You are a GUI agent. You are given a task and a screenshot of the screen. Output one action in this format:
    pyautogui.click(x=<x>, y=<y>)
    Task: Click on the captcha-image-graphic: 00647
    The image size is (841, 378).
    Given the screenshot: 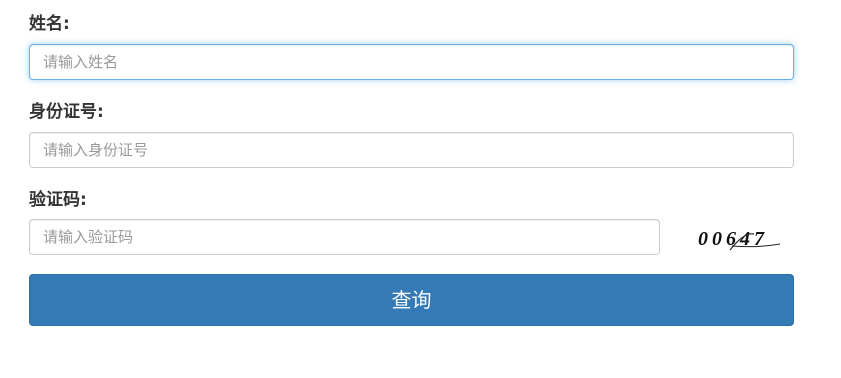 What is the action you would take?
    pyautogui.click(x=739, y=239)
    